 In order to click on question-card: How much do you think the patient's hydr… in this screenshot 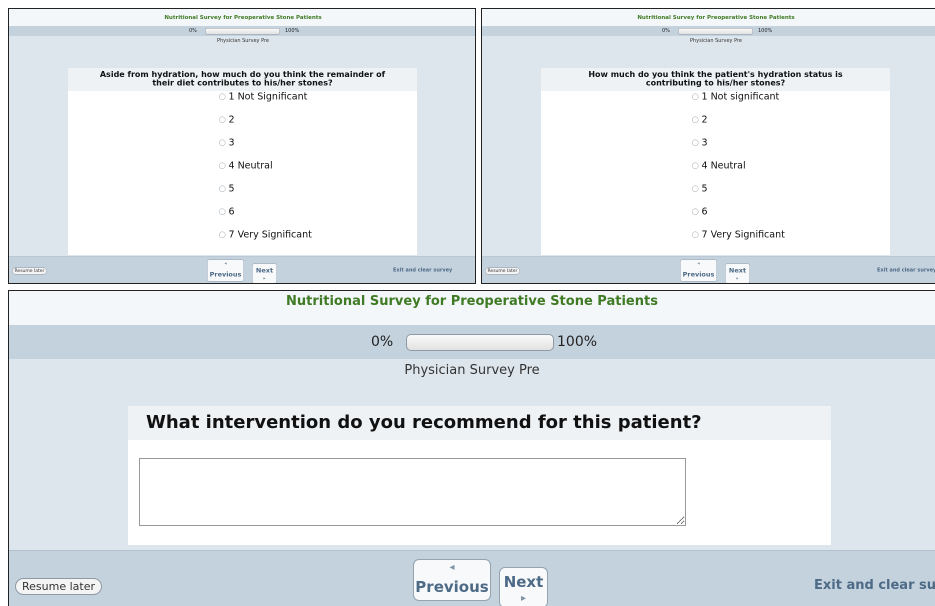, I will do `click(715, 161)`.